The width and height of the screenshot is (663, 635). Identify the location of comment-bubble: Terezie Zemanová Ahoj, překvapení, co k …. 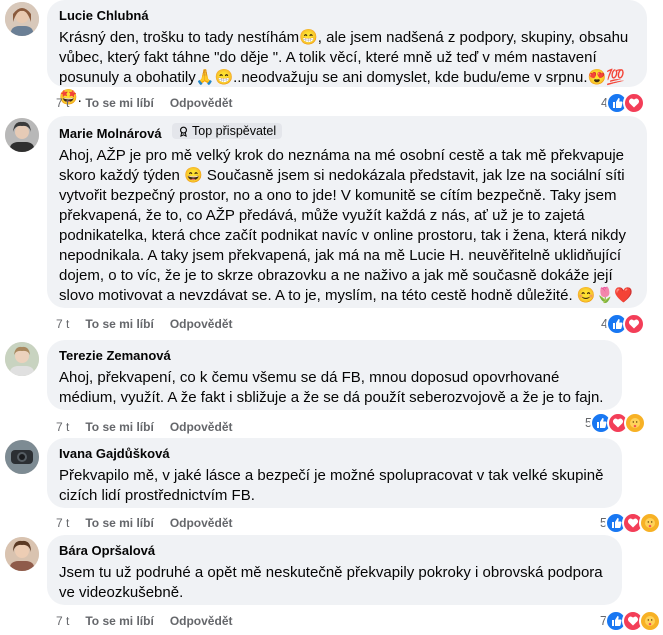
(334, 375).